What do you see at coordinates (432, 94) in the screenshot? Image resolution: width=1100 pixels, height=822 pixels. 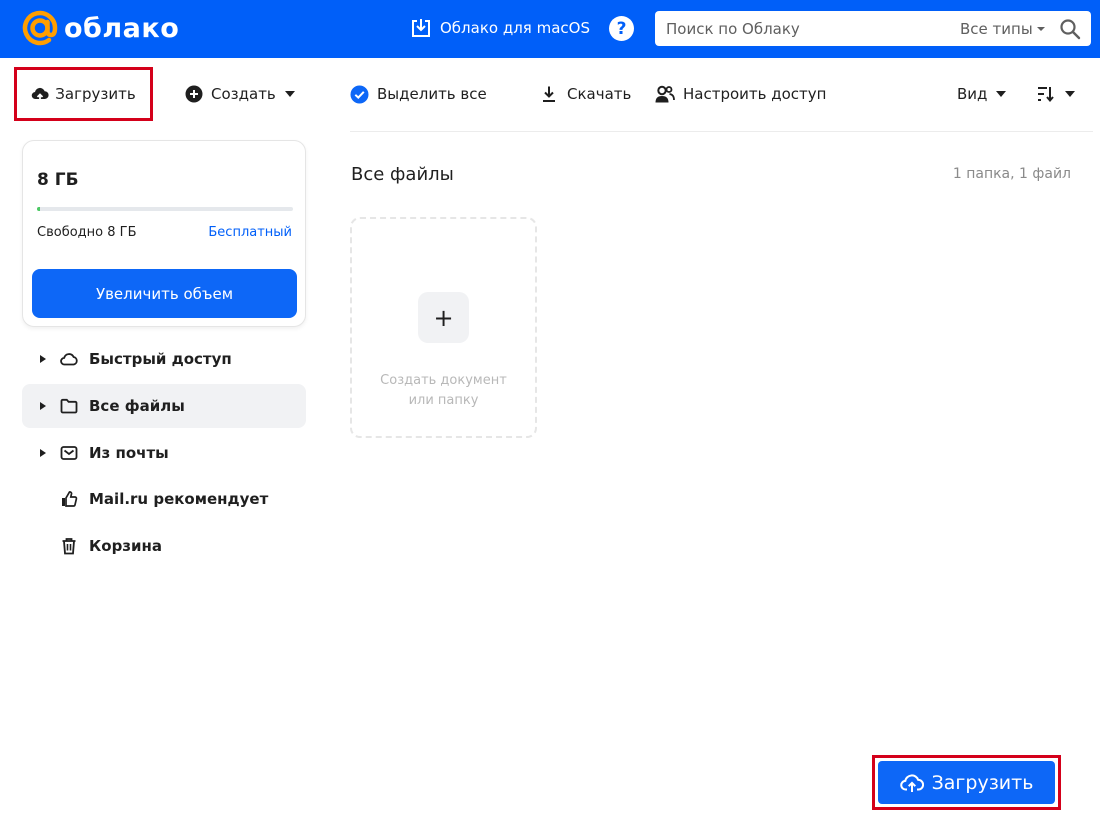 I see `select-all-label: Выделить все` at bounding box center [432, 94].